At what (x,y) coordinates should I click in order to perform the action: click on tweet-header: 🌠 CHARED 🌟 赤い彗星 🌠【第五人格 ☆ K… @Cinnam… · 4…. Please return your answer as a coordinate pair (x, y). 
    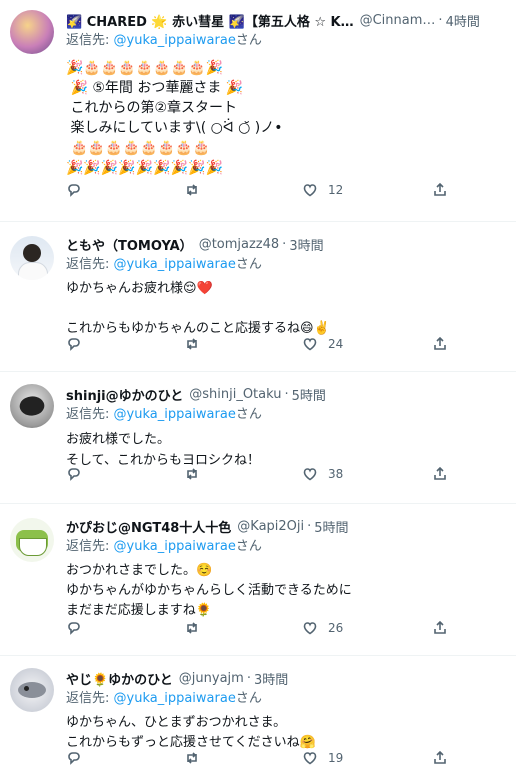
    Looking at the image, I should click on (286, 20).